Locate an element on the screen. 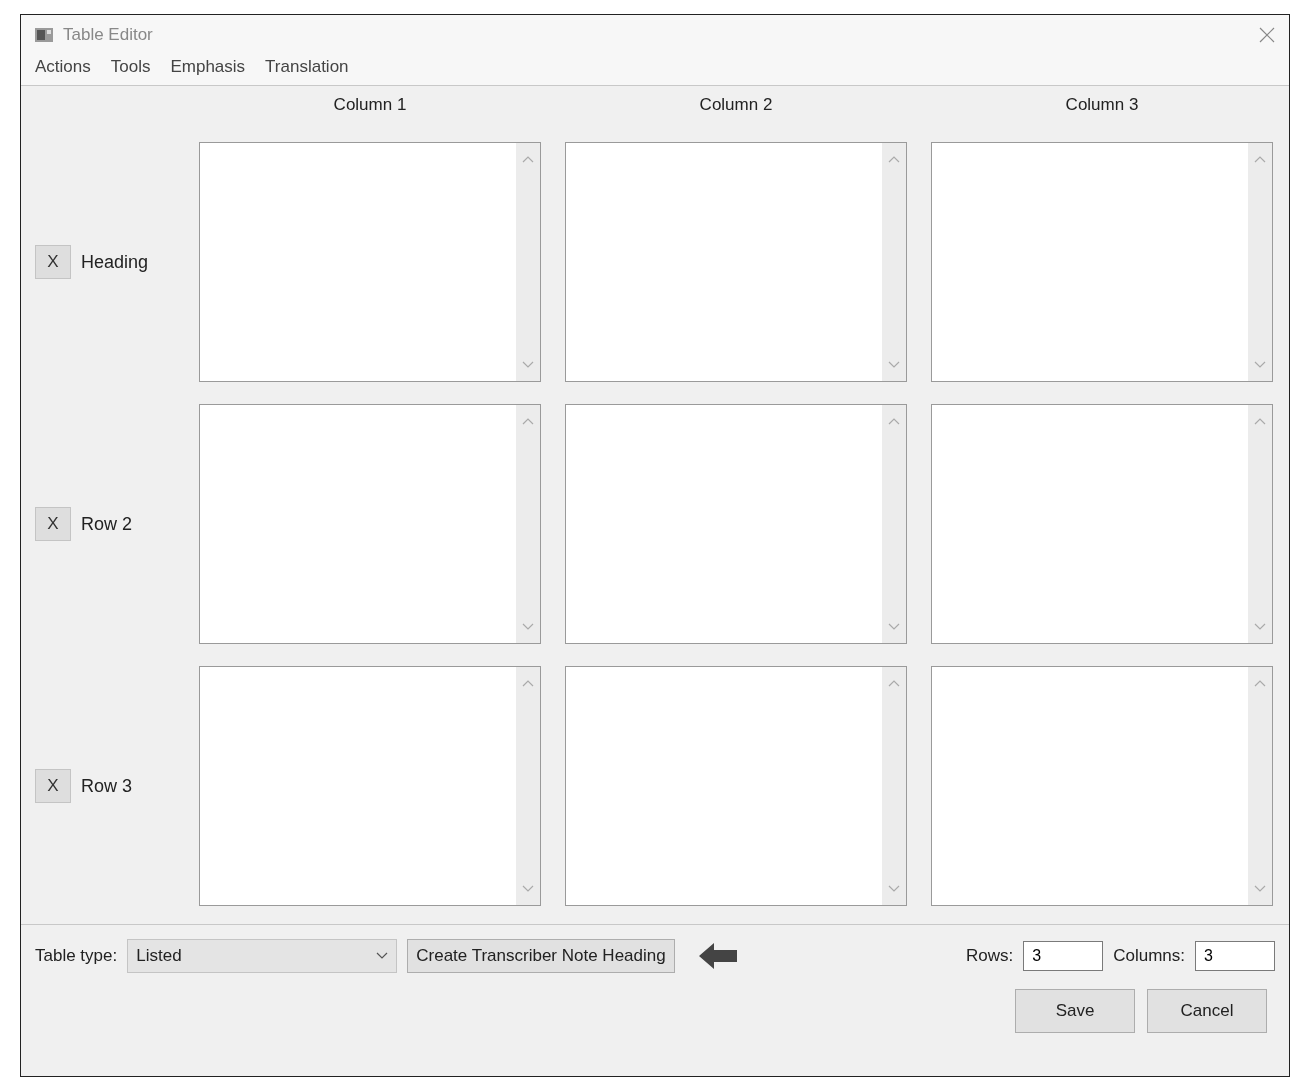 This screenshot has width=1306, height=1091. columns-field: 3 is located at coordinates (1235, 956).